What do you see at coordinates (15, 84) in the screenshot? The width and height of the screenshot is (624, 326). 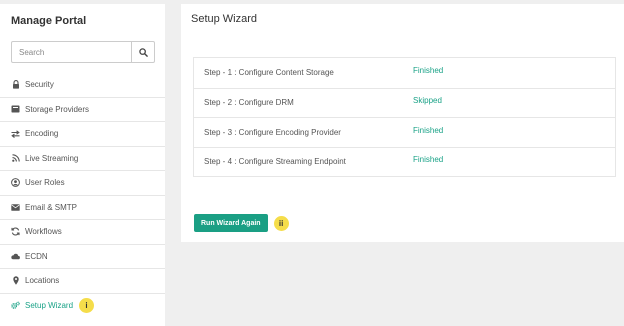 I see `lock-icon` at bounding box center [15, 84].